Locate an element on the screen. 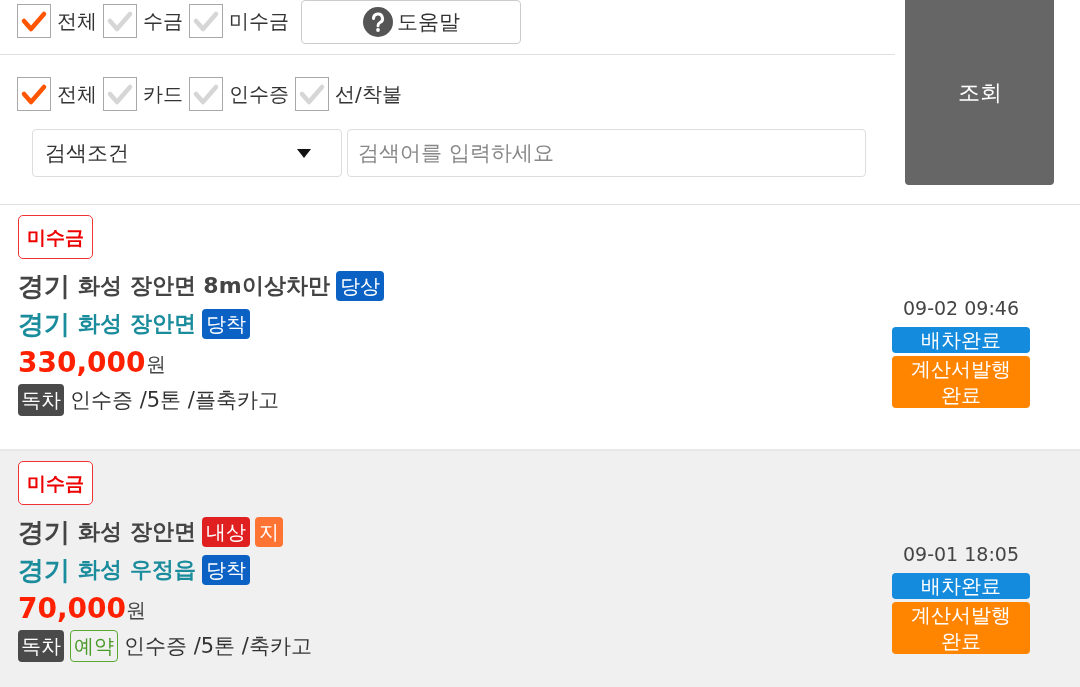  filter-checkbox: 카드 is located at coordinates (143, 94).